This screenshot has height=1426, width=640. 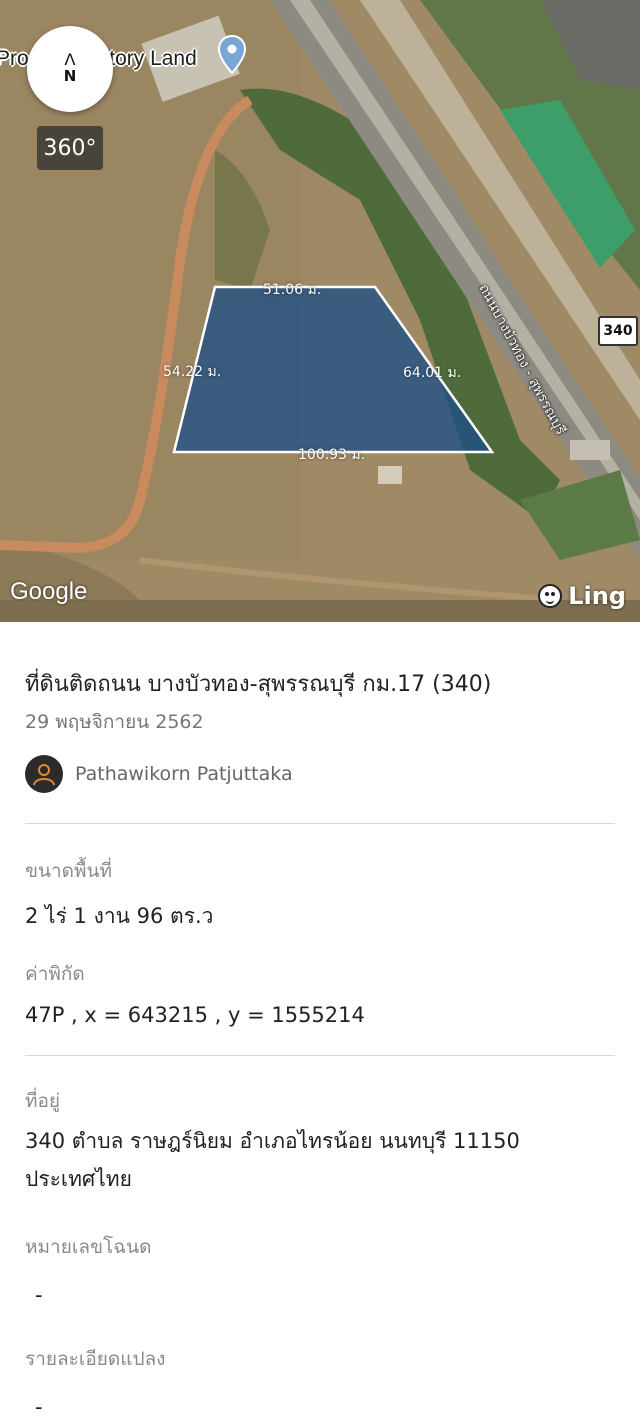 What do you see at coordinates (55, 974) in the screenshot?
I see `coordinates-label: ค่าพิกัด` at bounding box center [55, 974].